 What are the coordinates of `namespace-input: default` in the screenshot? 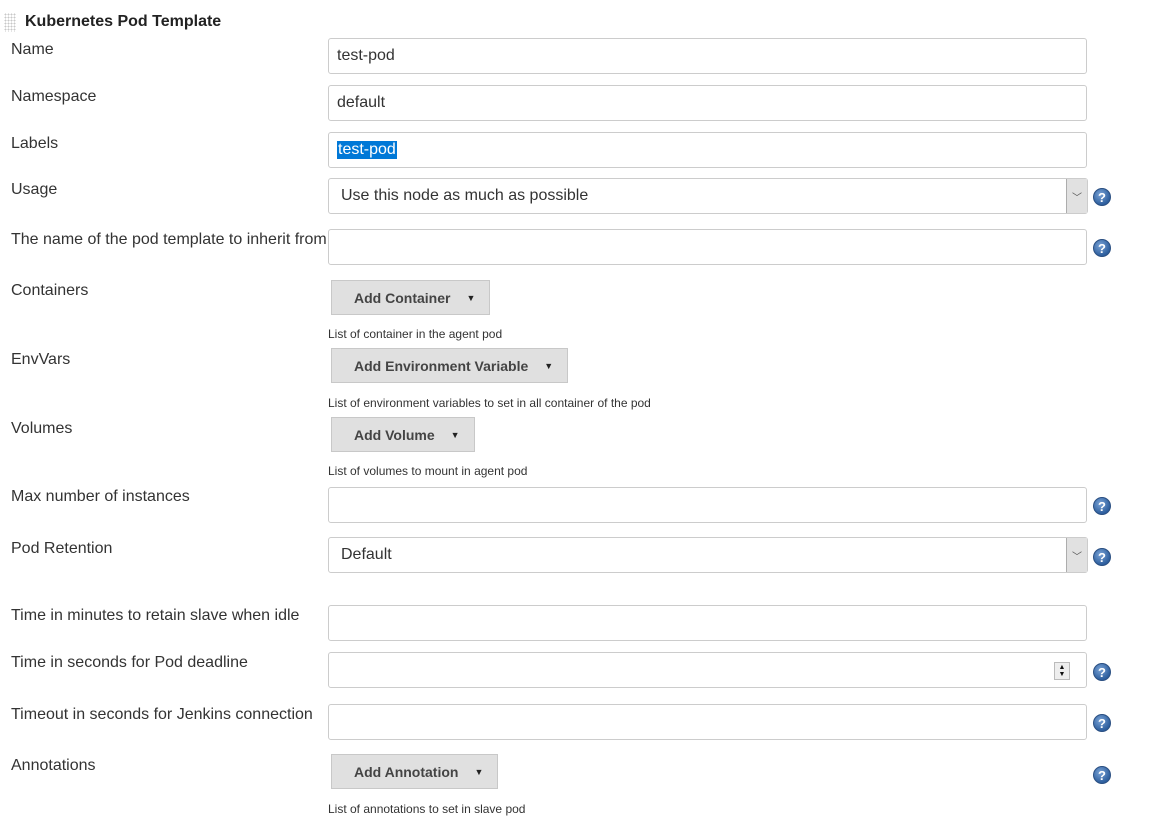 It's located at (707, 103).